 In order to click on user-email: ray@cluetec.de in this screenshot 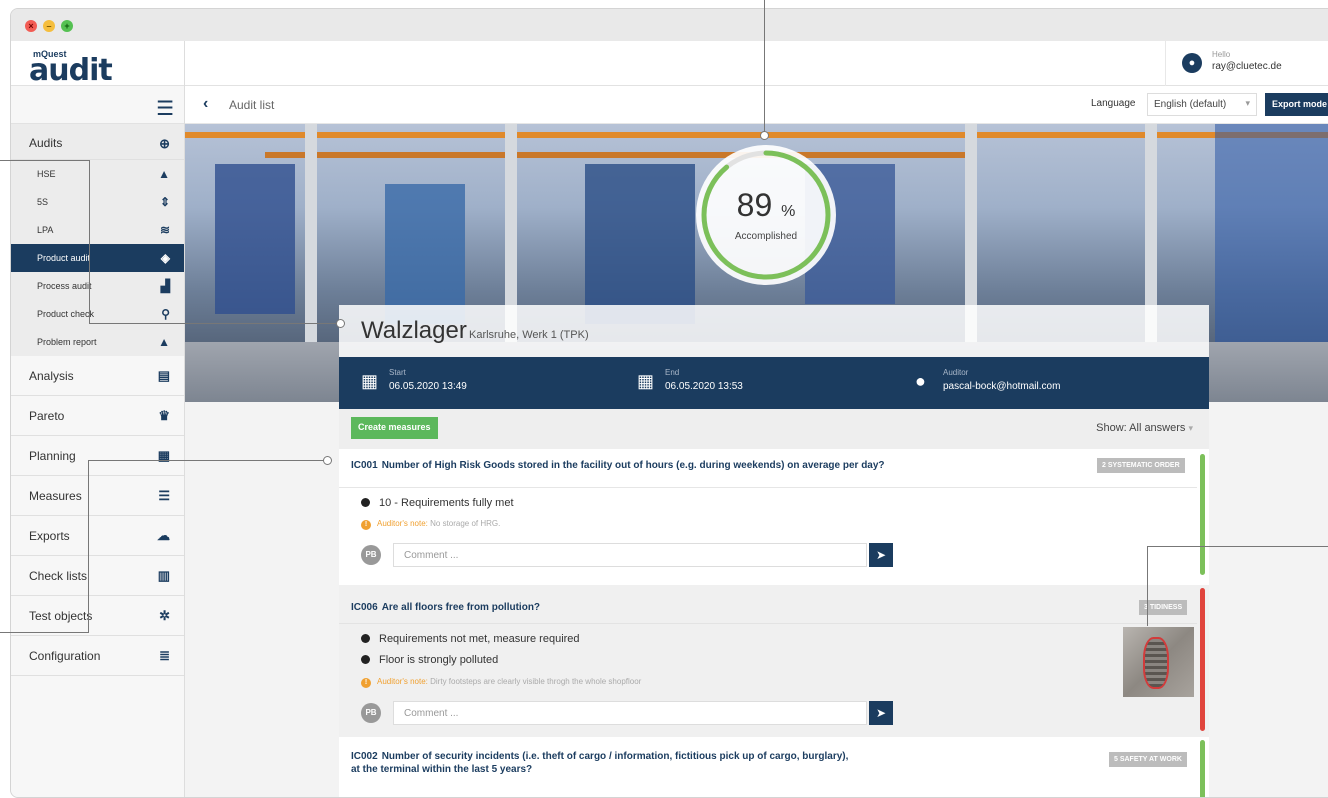, I will do `click(1247, 66)`.